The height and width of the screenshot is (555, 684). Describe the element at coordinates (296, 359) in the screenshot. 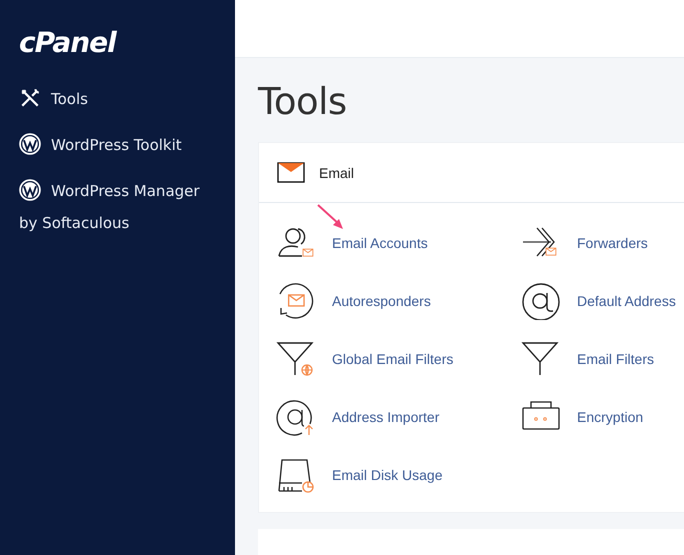

I see `filter-globe-icon` at that location.